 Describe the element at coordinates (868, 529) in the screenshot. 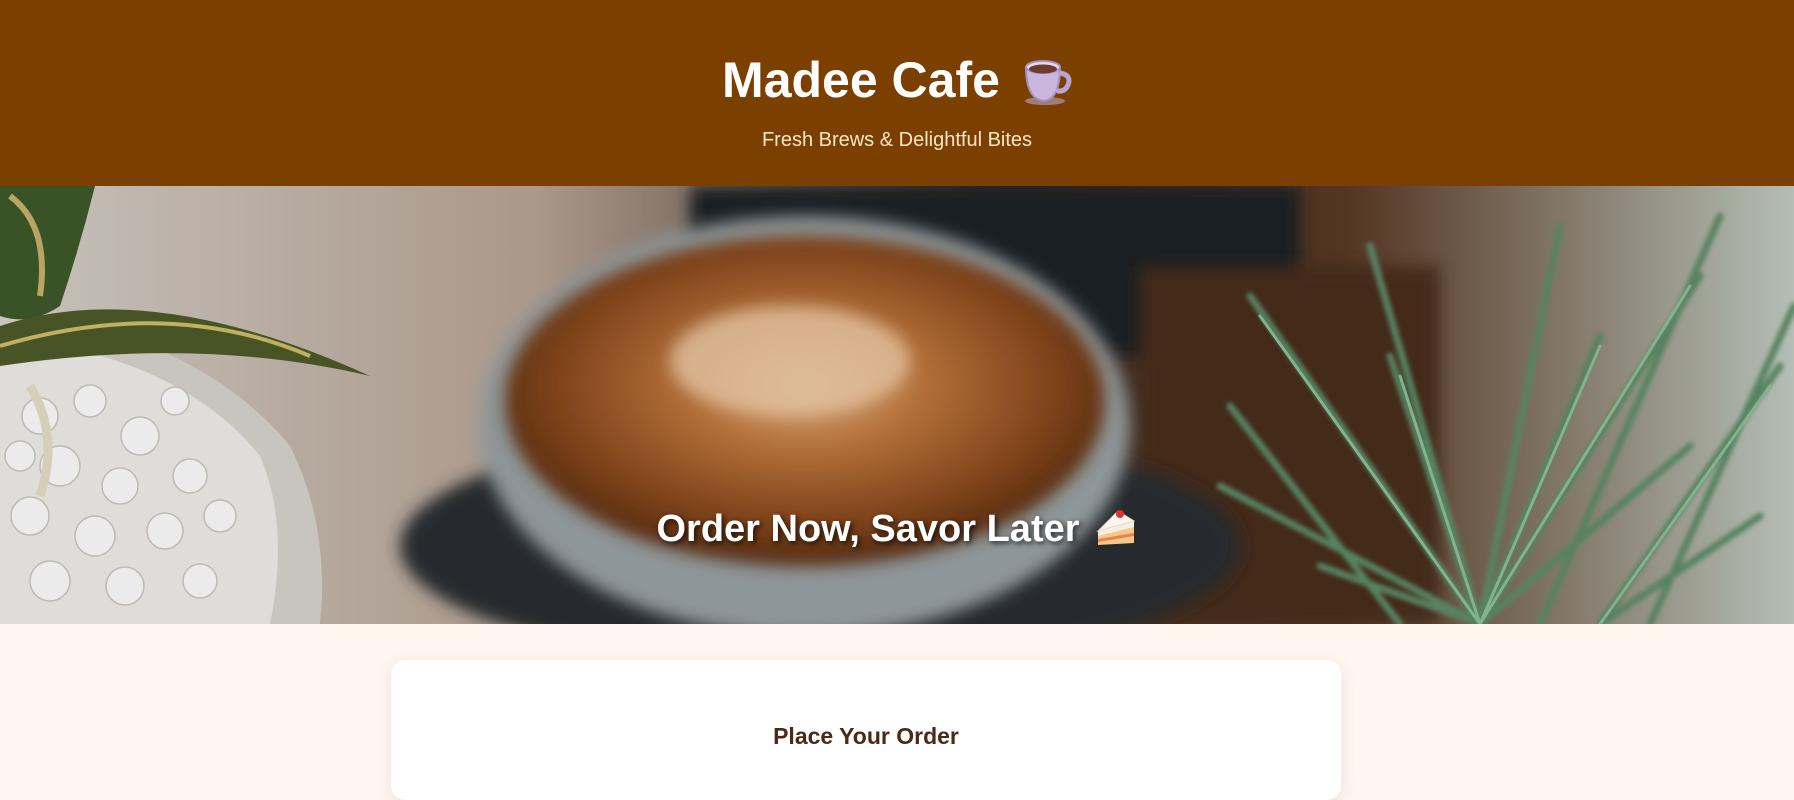

I see `hero-headline: Order Now, Savor Later` at that location.